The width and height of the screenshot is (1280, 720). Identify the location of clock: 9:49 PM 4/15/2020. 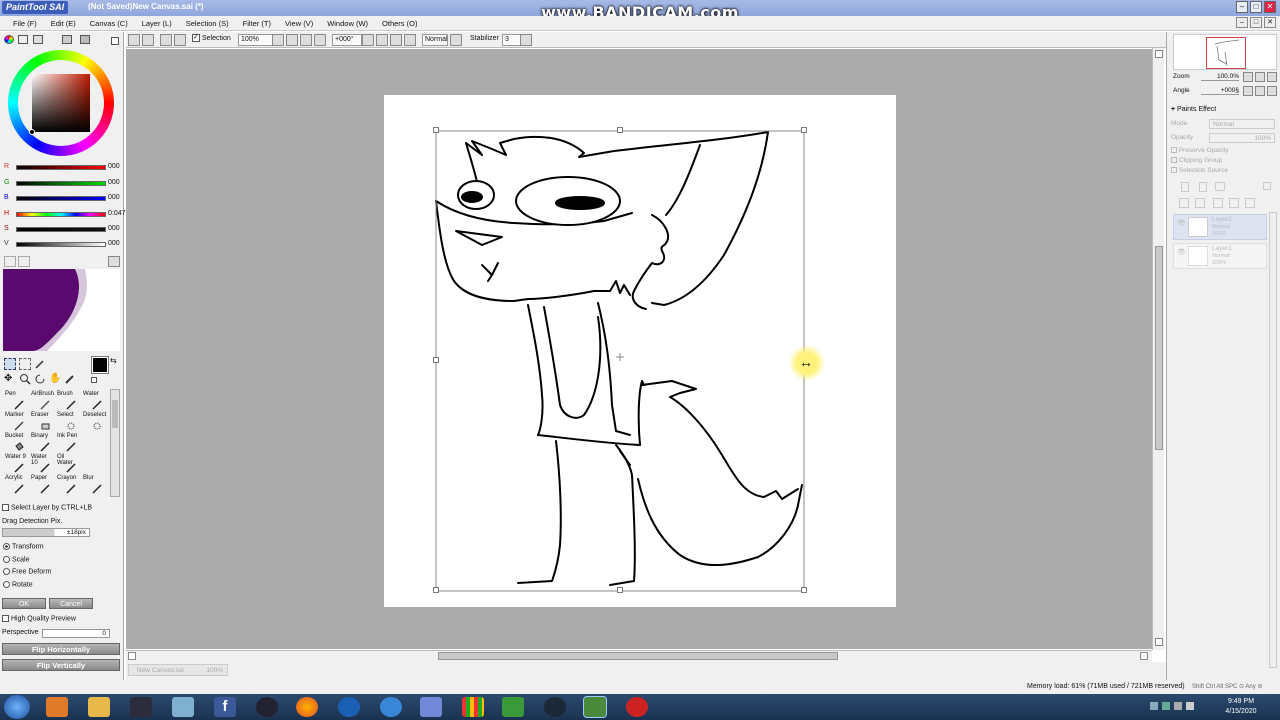
(1241, 707).